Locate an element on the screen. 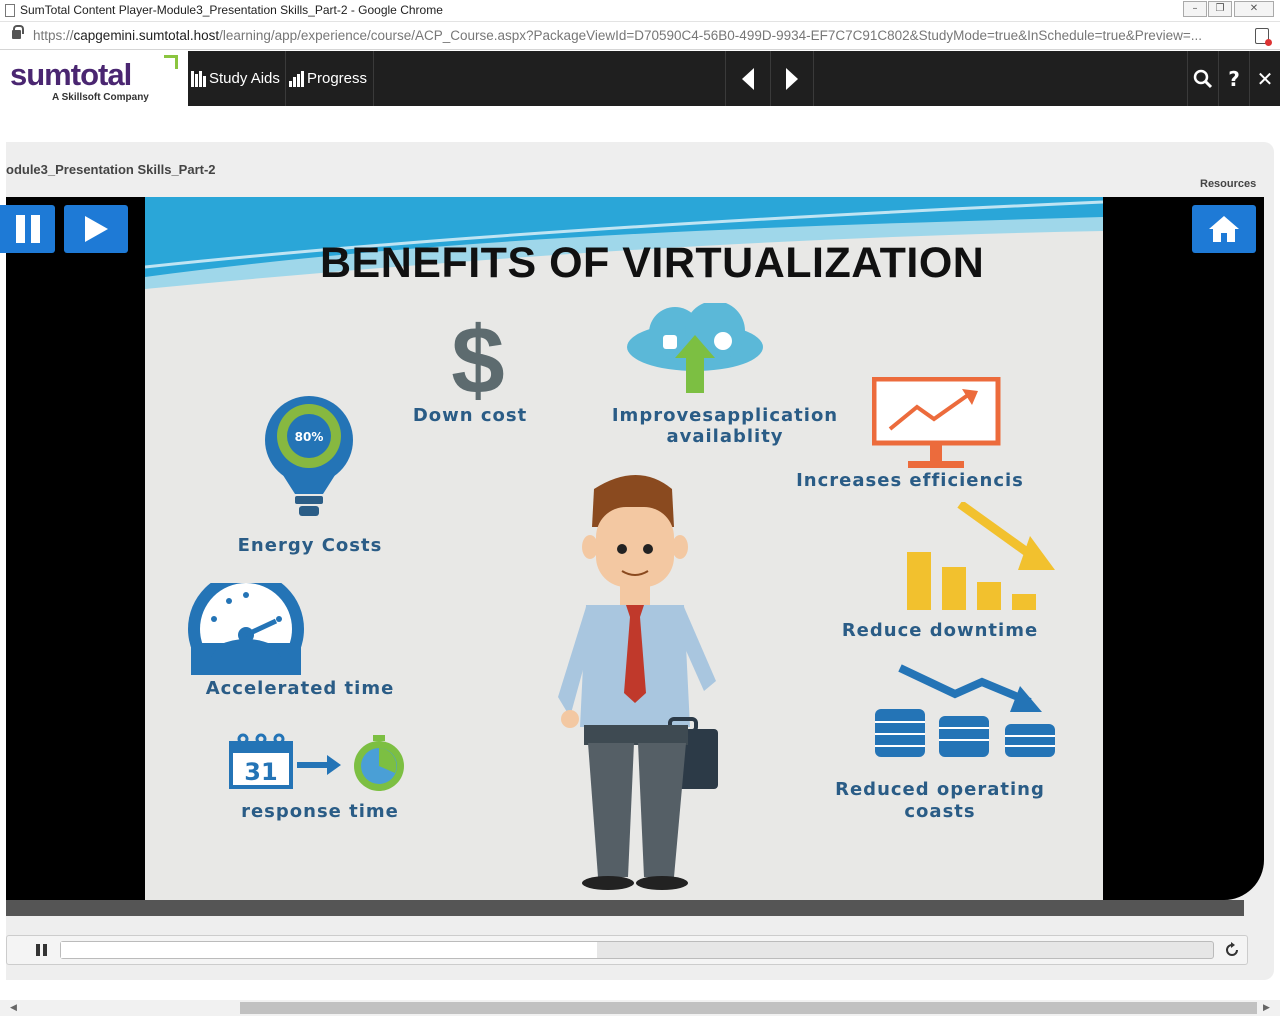  gauge-icon is located at coordinates (246, 629).